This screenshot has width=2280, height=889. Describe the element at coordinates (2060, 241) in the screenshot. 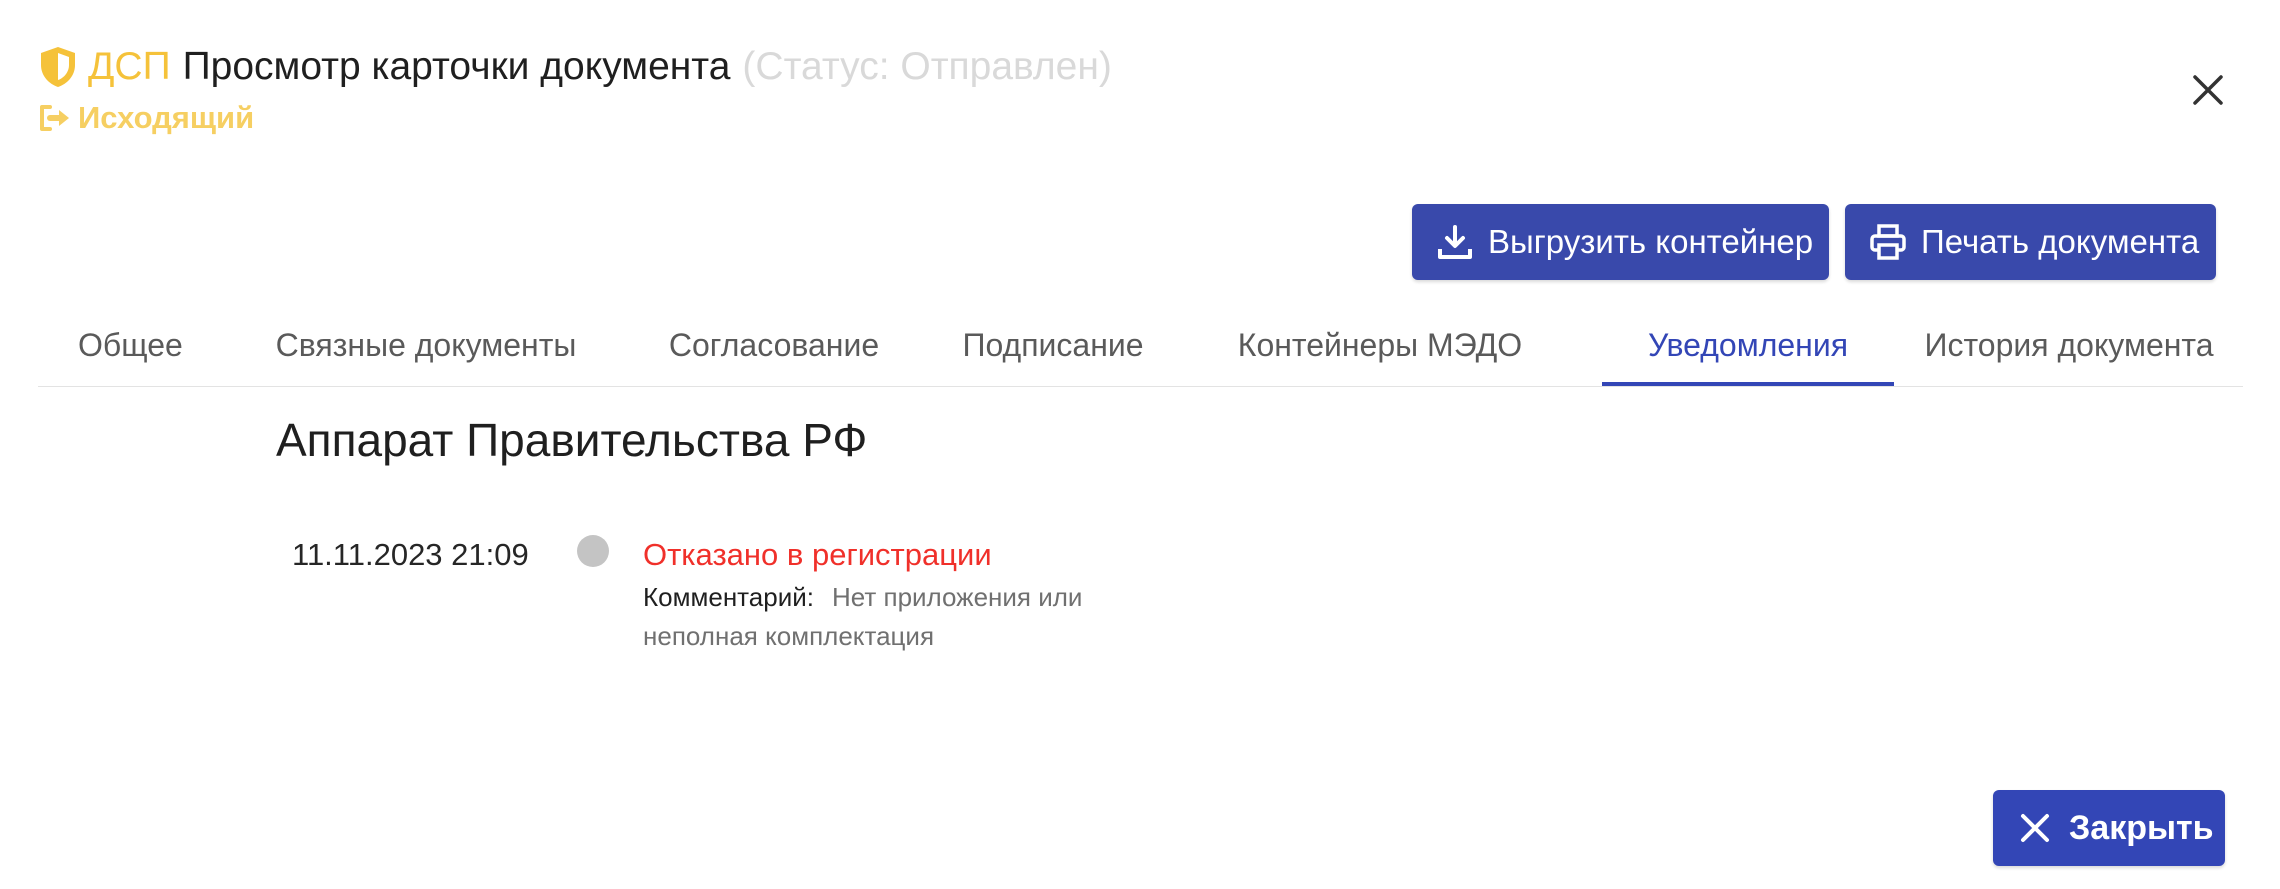

I see `print-document-label: Печать документа` at that location.